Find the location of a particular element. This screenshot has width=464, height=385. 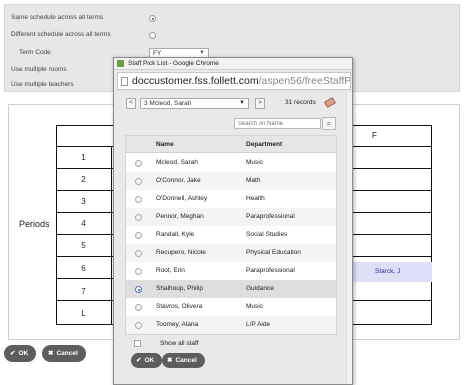

list-item: Stavros, Olivera Music is located at coordinates (231, 307).